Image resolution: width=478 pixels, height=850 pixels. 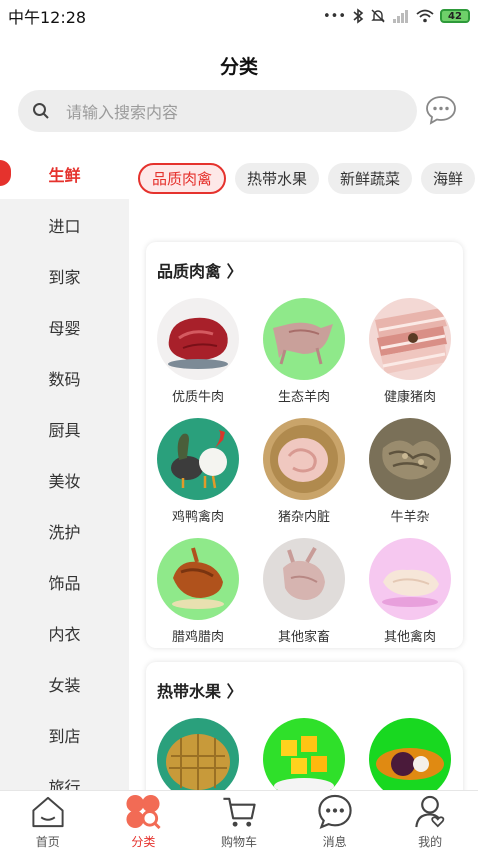 What do you see at coordinates (239, 812) in the screenshot?
I see `cart-icon` at bounding box center [239, 812].